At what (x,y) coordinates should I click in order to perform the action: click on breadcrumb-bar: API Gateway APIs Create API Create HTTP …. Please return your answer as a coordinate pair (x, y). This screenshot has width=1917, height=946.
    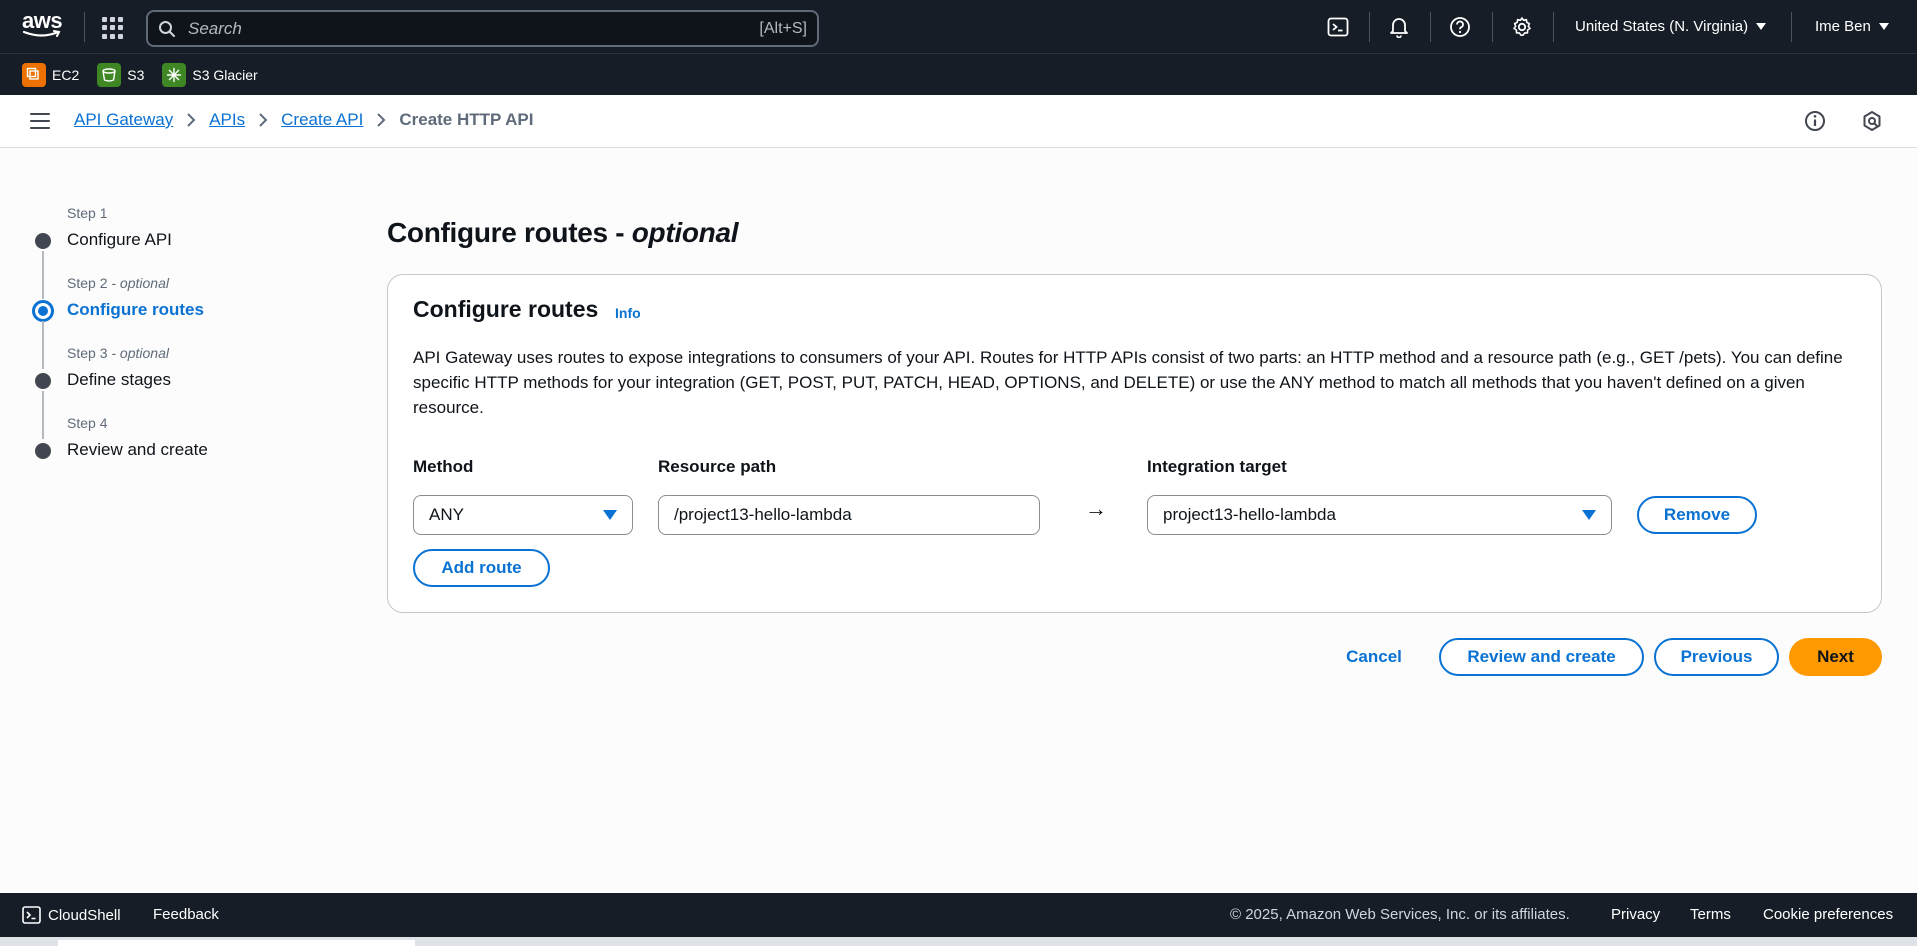
    Looking at the image, I should click on (958, 121).